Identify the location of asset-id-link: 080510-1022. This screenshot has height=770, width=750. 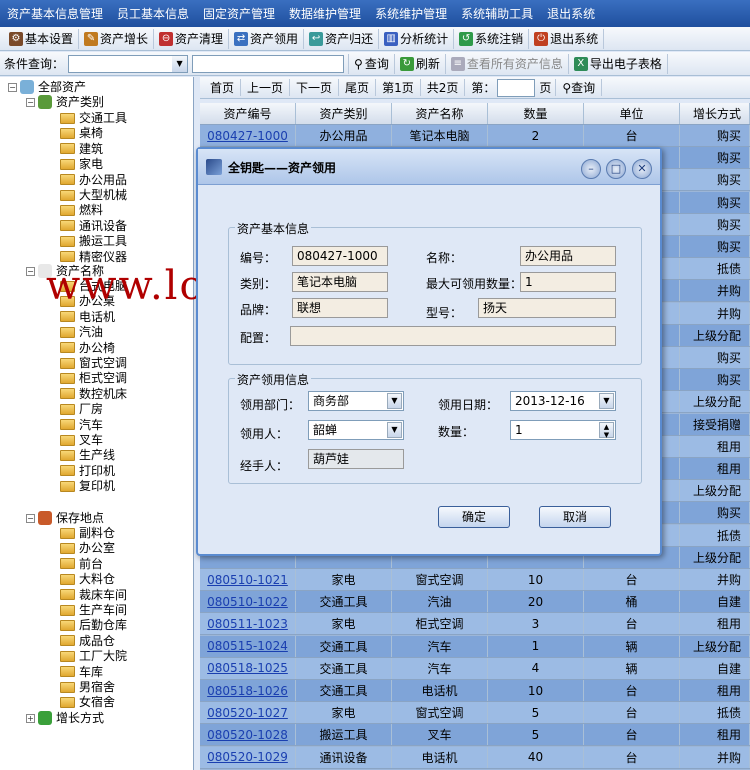
(248, 602).